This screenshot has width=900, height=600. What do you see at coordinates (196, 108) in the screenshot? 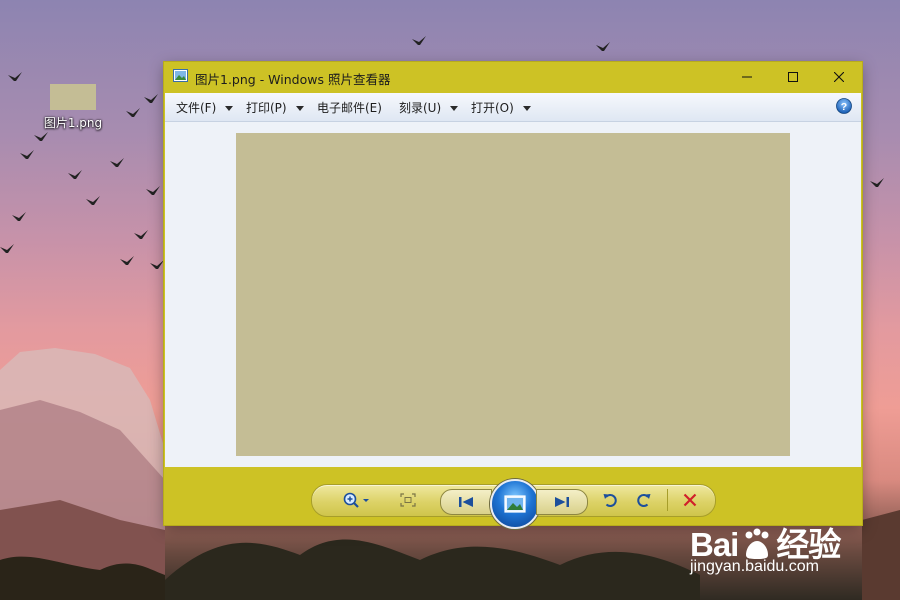
I see `menu-file-label: 文件(F)` at bounding box center [196, 108].